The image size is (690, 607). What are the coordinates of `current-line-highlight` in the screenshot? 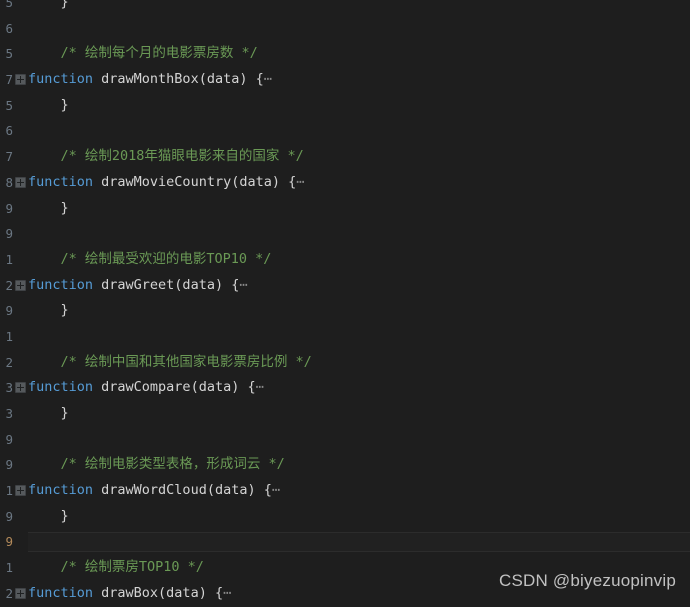 It's located at (359, 542).